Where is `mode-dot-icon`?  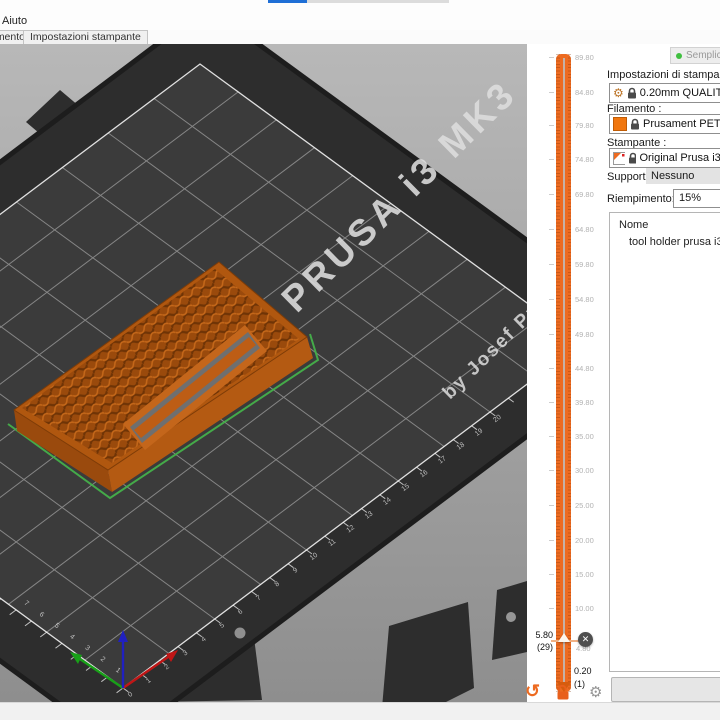 mode-dot-icon is located at coordinates (679, 55).